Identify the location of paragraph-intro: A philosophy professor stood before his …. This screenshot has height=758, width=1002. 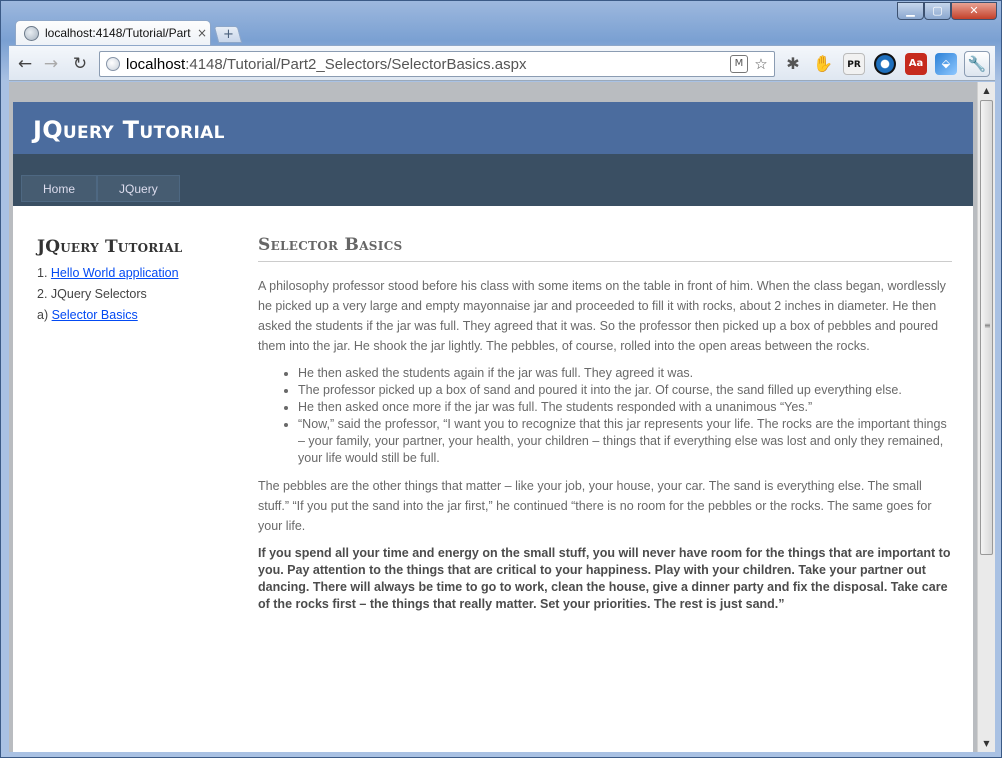
(602, 316).